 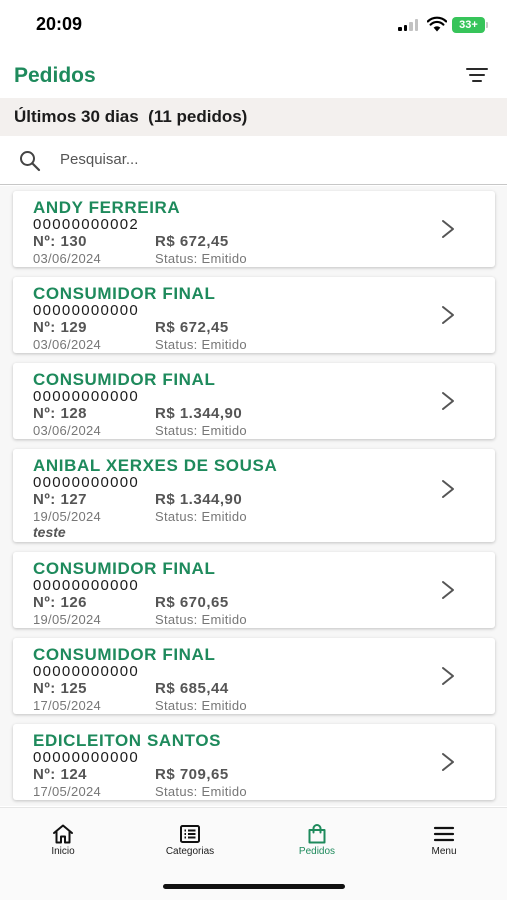 I want to click on tab-categorias: Categorias, so click(x=190, y=838).